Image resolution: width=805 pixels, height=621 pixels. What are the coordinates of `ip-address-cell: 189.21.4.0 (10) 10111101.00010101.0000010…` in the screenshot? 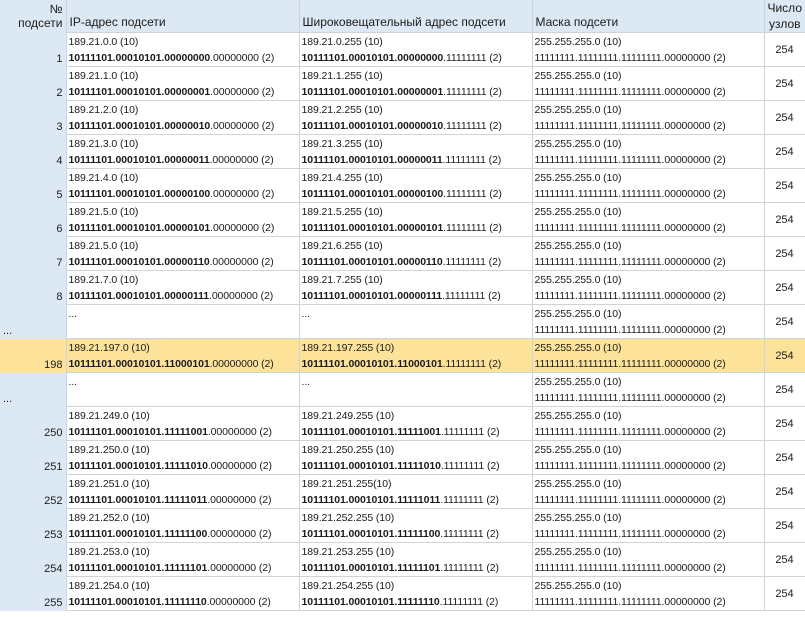 It's located at (182, 185).